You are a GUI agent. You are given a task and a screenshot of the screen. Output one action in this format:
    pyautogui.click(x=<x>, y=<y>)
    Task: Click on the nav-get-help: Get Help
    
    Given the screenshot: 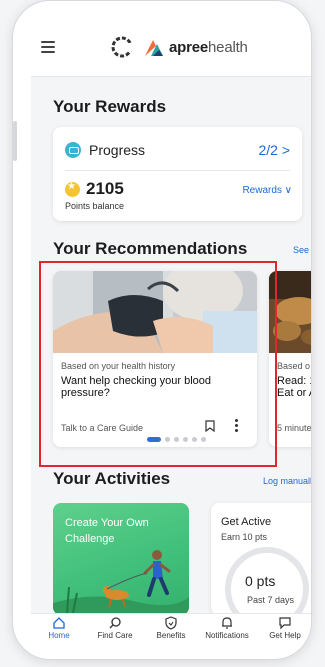 What is the action you would take?
    pyautogui.click(x=284, y=628)
    